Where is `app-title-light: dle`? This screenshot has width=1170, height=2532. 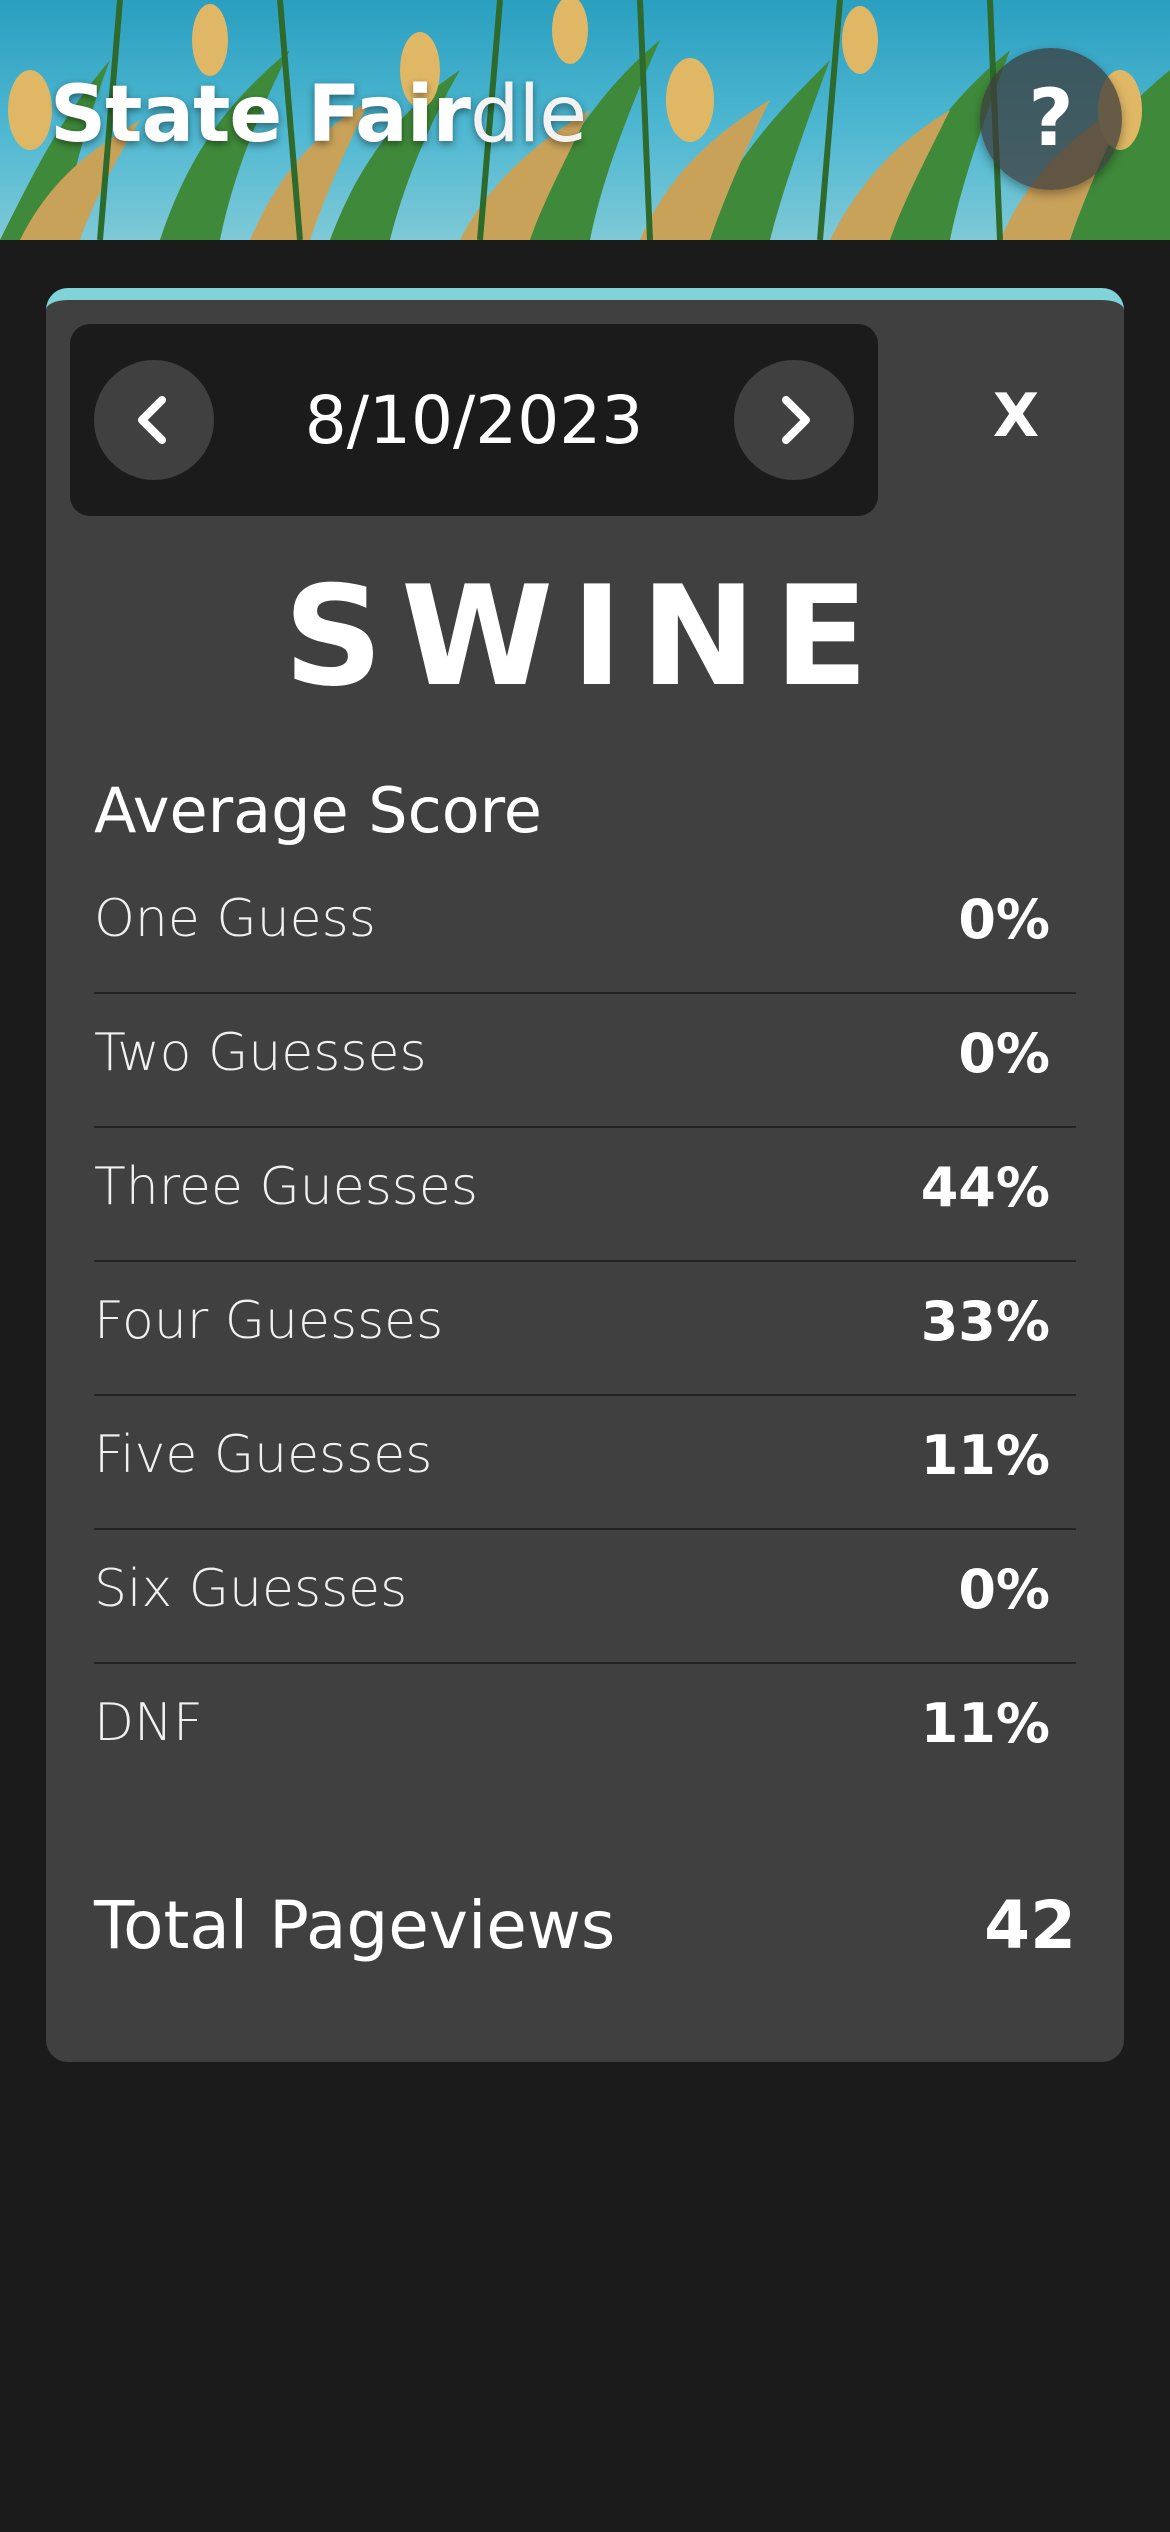 app-title-light: dle is located at coordinates (528, 115).